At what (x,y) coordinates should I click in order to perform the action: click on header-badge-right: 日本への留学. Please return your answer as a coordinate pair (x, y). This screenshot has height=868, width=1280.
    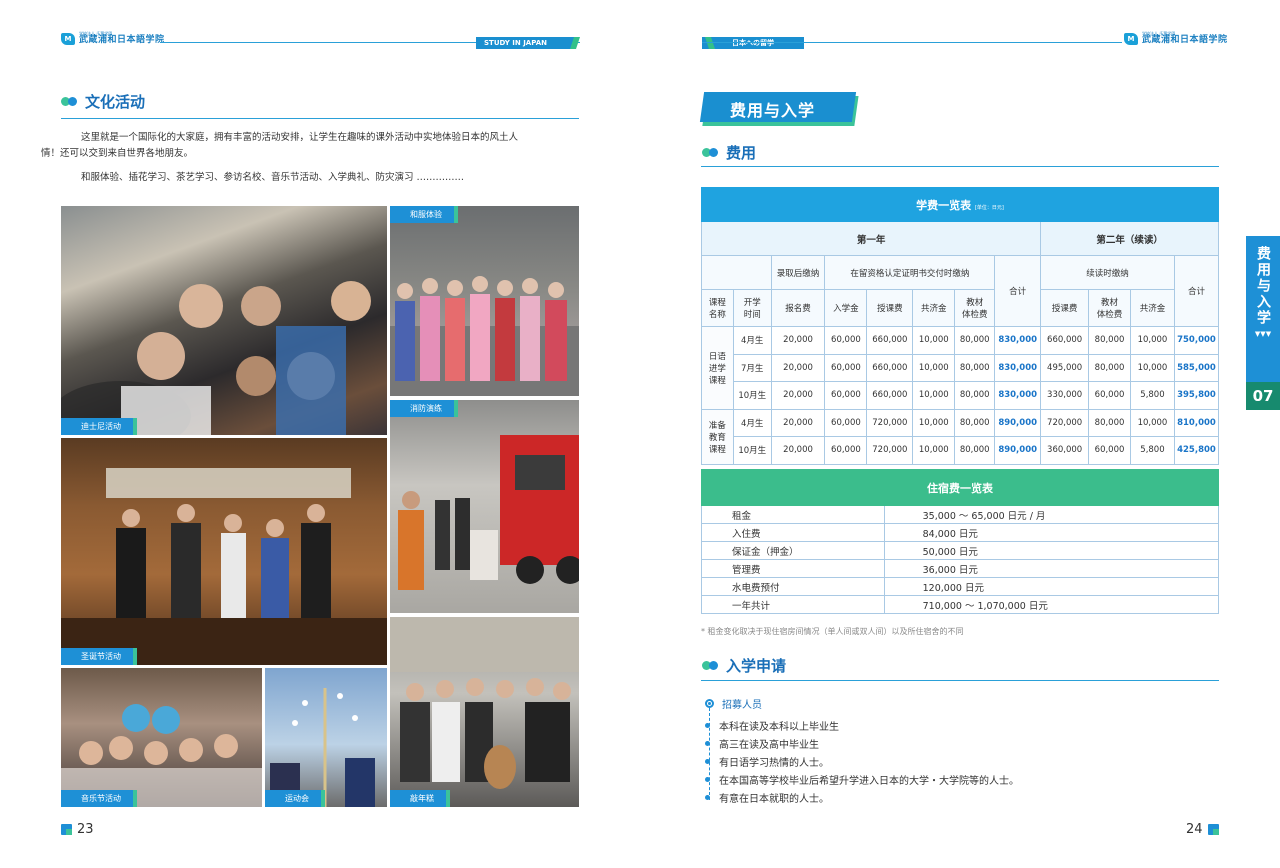
    Looking at the image, I should click on (753, 43).